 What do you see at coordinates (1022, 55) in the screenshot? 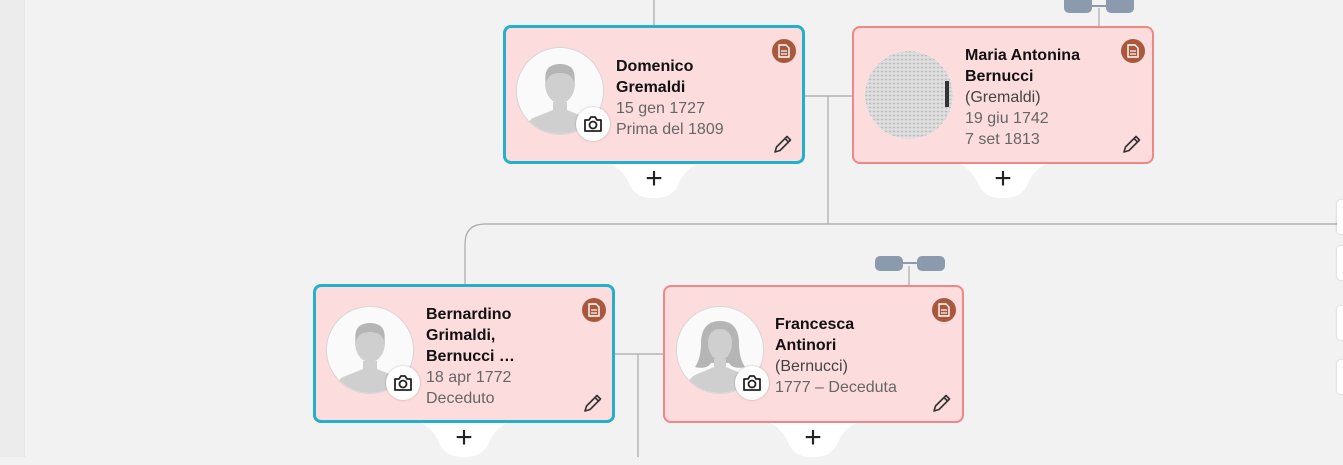
I see `person-name: Maria Antonina` at bounding box center [1022, 55].